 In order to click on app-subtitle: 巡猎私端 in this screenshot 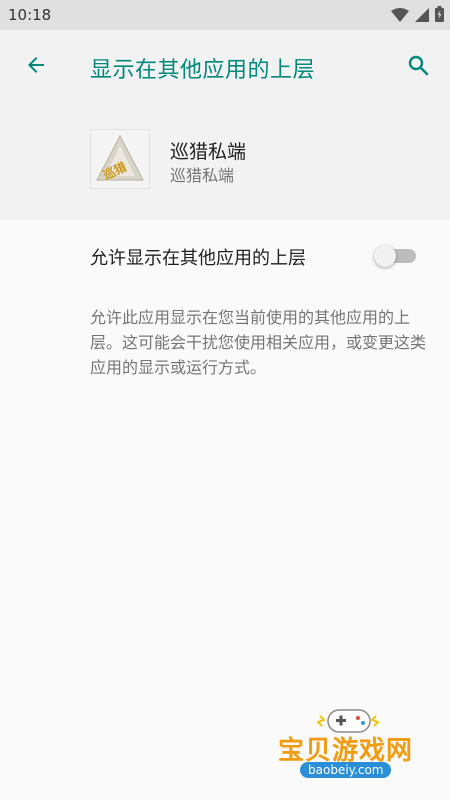, I will do `click(202, 175)`.